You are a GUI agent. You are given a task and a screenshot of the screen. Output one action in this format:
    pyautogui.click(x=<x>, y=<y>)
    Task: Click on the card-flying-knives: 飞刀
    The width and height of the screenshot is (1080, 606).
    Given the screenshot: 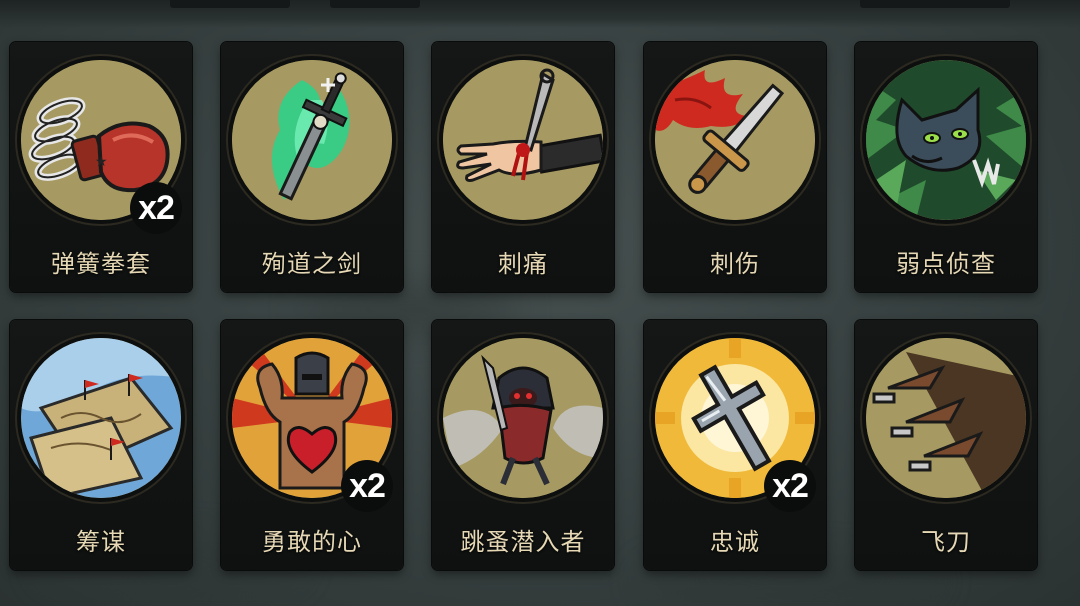 What is the action you would take?
    pyautogui.click(x=946, y=445)
    